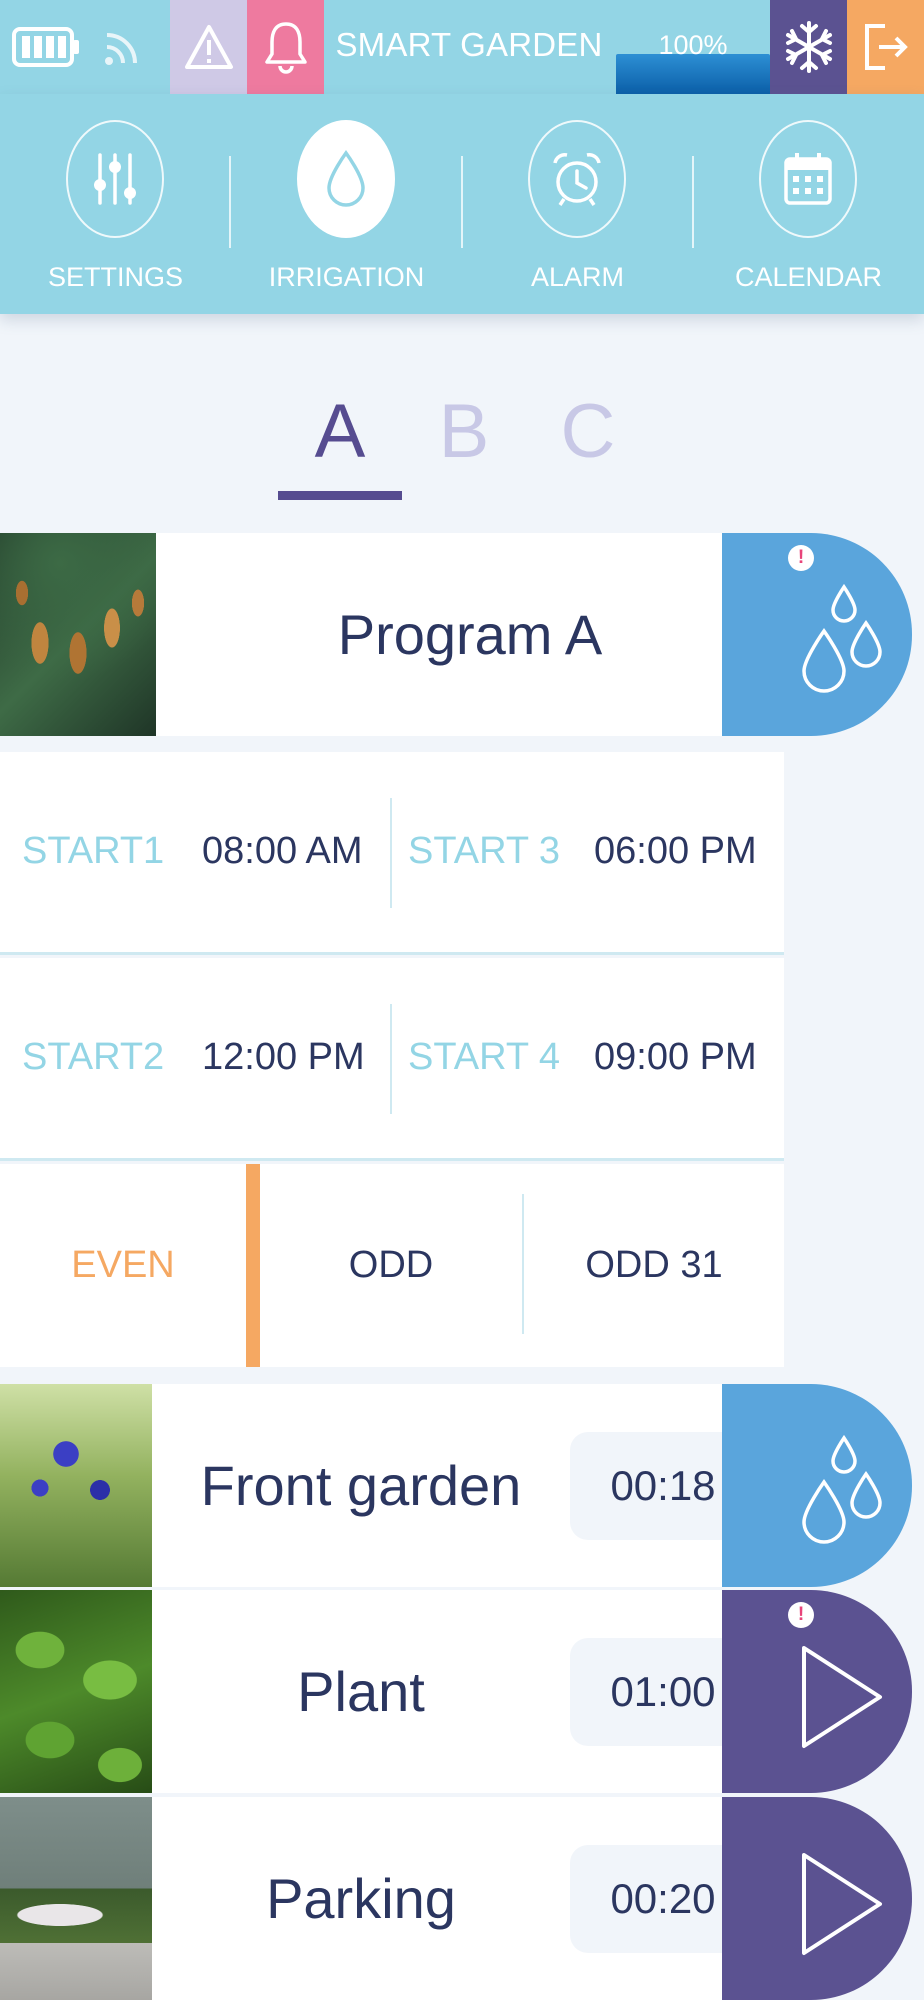  Describe the element at coordinates (253, 1265) in the screenshot. I see `selected-day-indicator` at that location.